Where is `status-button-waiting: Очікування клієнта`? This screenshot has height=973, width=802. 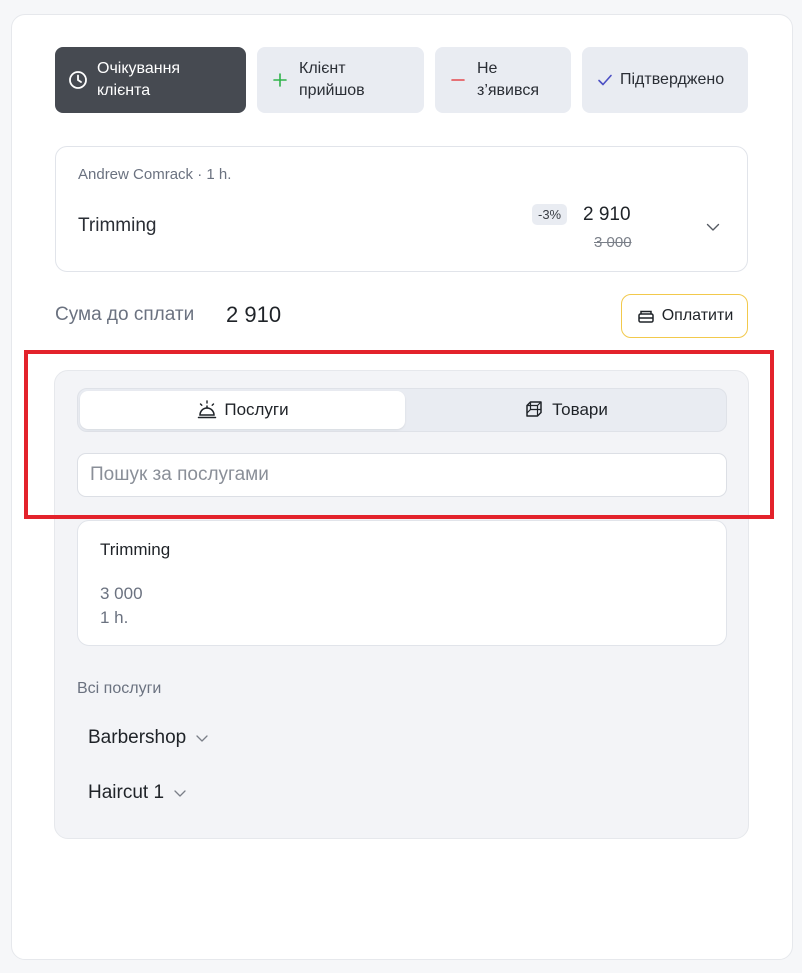 status-button-waiting: Очікування клієнта is located at coordinates (150, 80).